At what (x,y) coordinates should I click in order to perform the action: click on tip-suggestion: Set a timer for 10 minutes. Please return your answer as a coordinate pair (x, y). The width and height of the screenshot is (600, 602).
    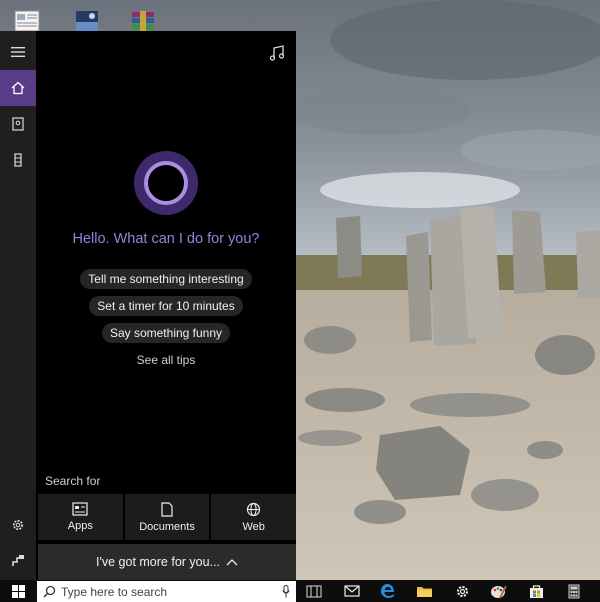
    Looking at the image, I should click on (166, 306).